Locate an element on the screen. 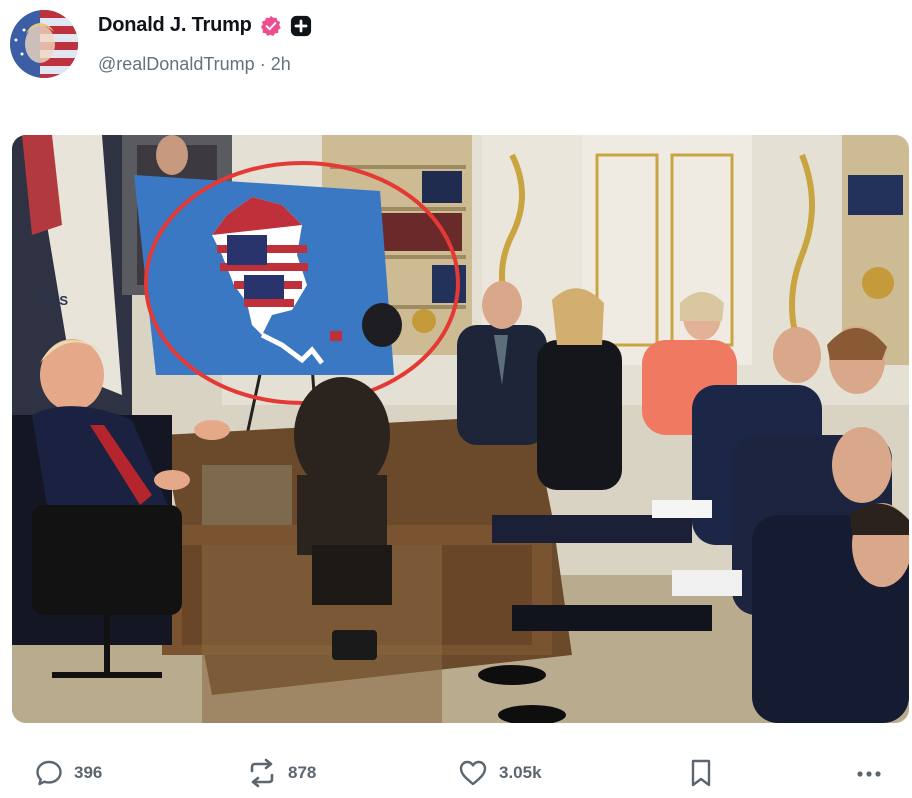 This screenshot has width=912, height=798. heart-icon is located at coordinates (473, 773).